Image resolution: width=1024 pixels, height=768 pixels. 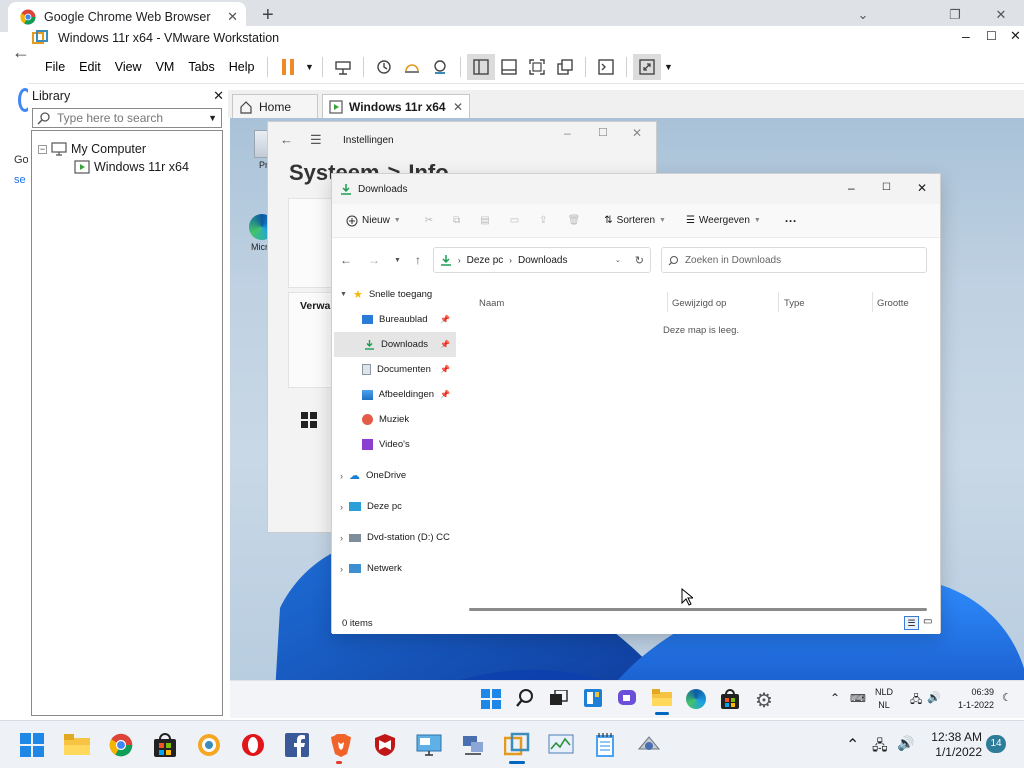 I want to click on new-button: Nieuw ▼, so click(x=373, y=221).